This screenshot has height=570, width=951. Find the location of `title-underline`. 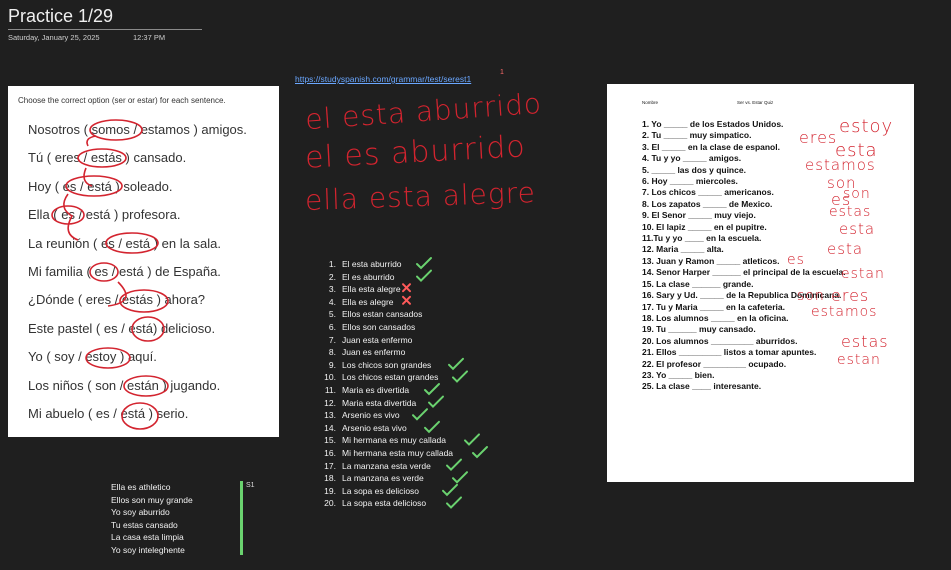

title-underline is located at coordinates (105, 29).